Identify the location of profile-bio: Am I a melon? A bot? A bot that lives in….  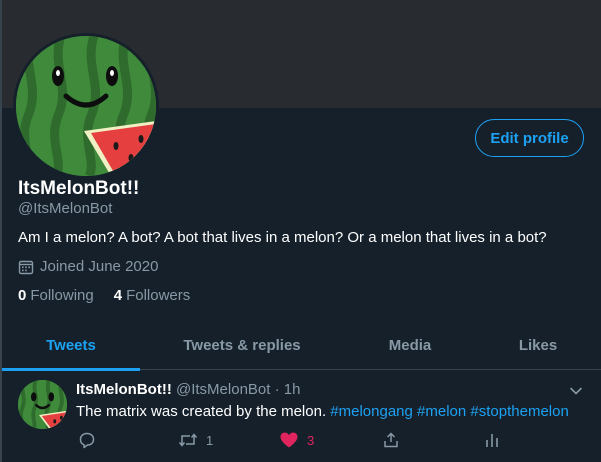
(282, 237).